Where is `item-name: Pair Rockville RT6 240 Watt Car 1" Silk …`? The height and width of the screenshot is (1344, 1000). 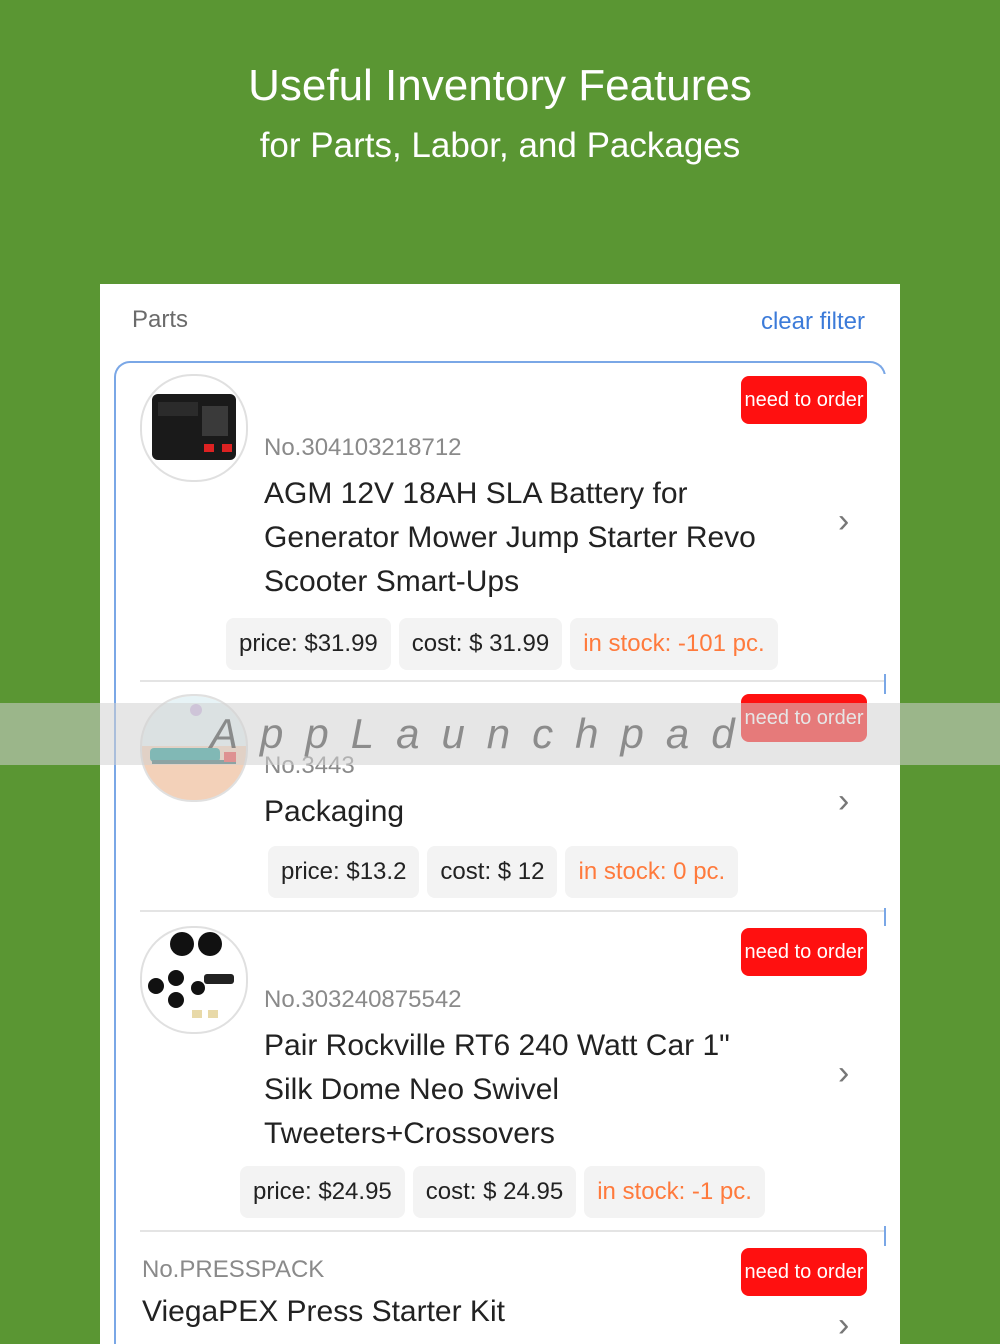
item-name: Pair Rockville RT6 240 Watt Car 1" Silk … is located at coordinates (497, 1089).